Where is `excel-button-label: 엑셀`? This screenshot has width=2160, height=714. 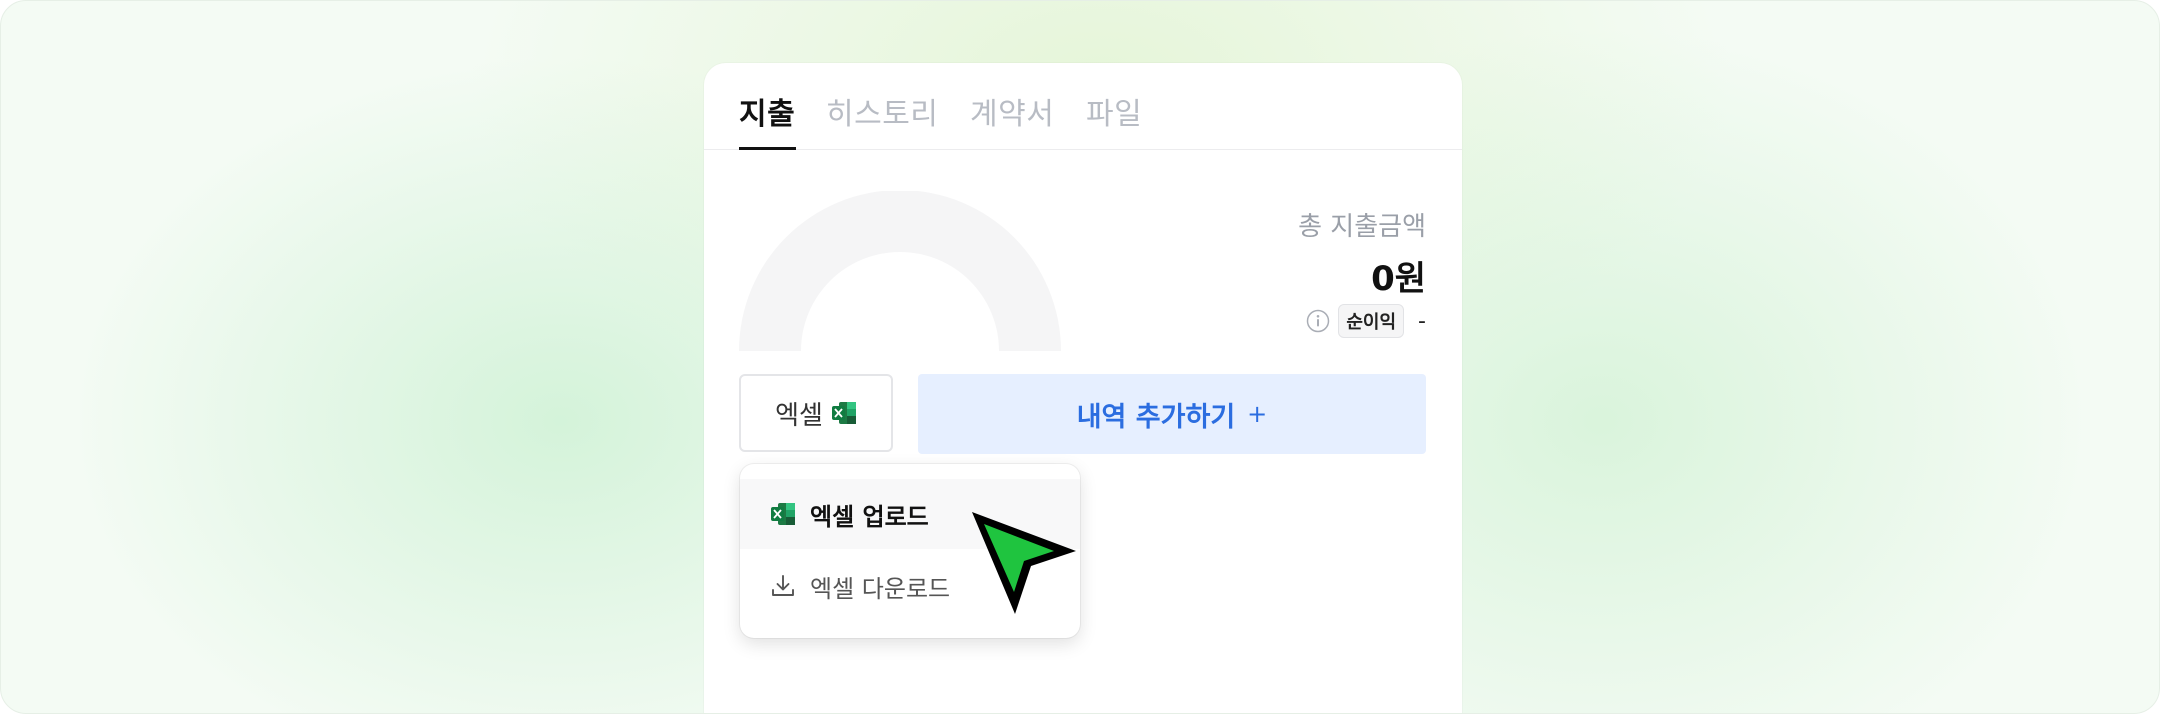 excel-button-label: 엑셀 is located at coordinates (799, 415).